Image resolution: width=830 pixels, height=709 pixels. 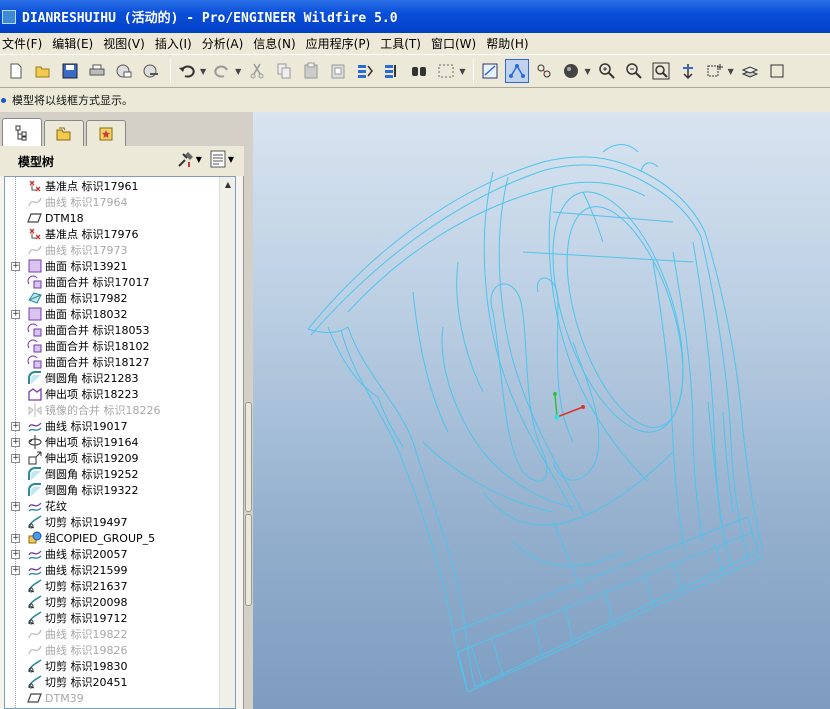 I want to click on menu-help: 帮助(H), so click(x=510, y=43).